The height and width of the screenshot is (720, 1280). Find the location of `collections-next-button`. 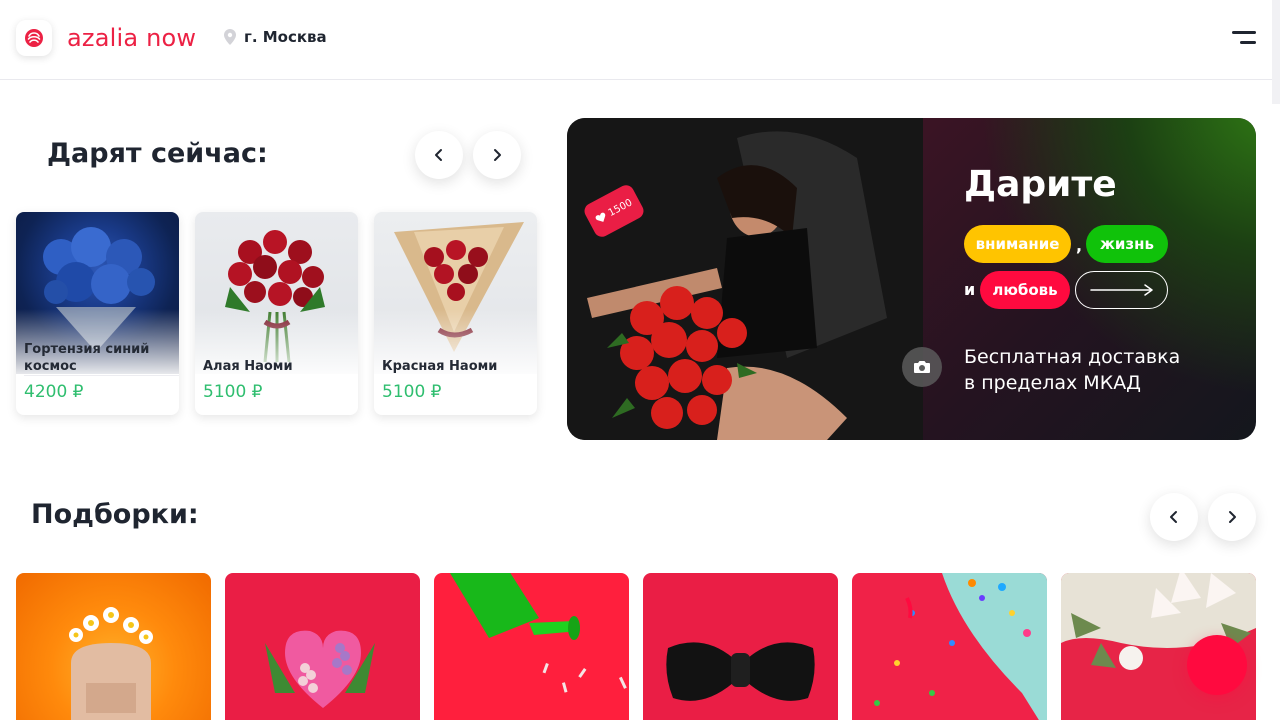

collections-next-button is located at coordinates (1232, 517).